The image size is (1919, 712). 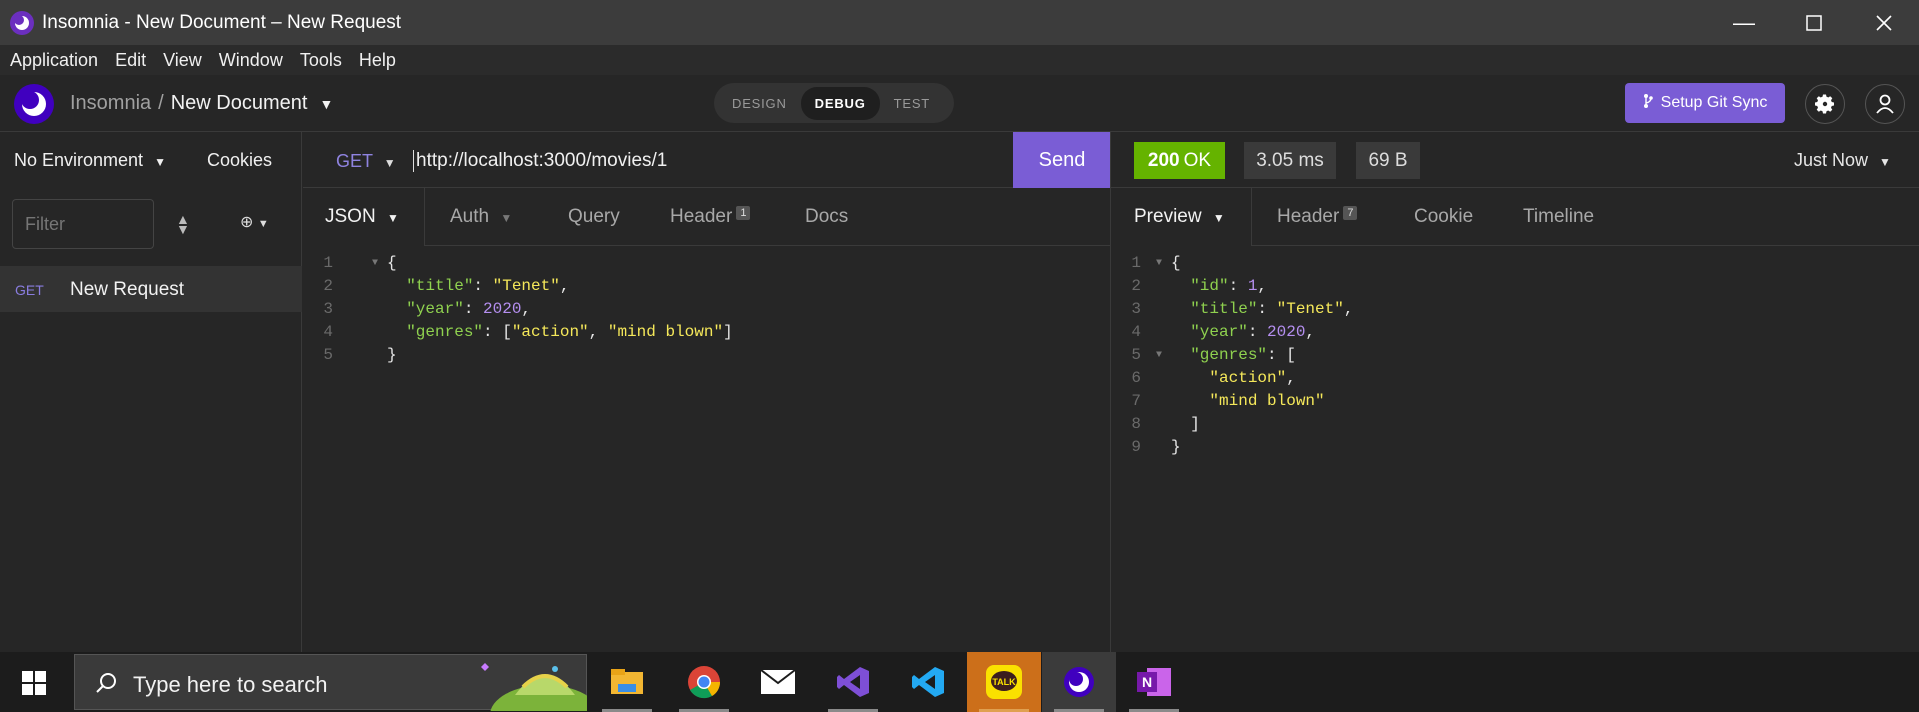 What do you see at coordinates (1558, 217) in the screenshot?
I see `tab-timeline: Timeline` at bounding box center [1558, 217].